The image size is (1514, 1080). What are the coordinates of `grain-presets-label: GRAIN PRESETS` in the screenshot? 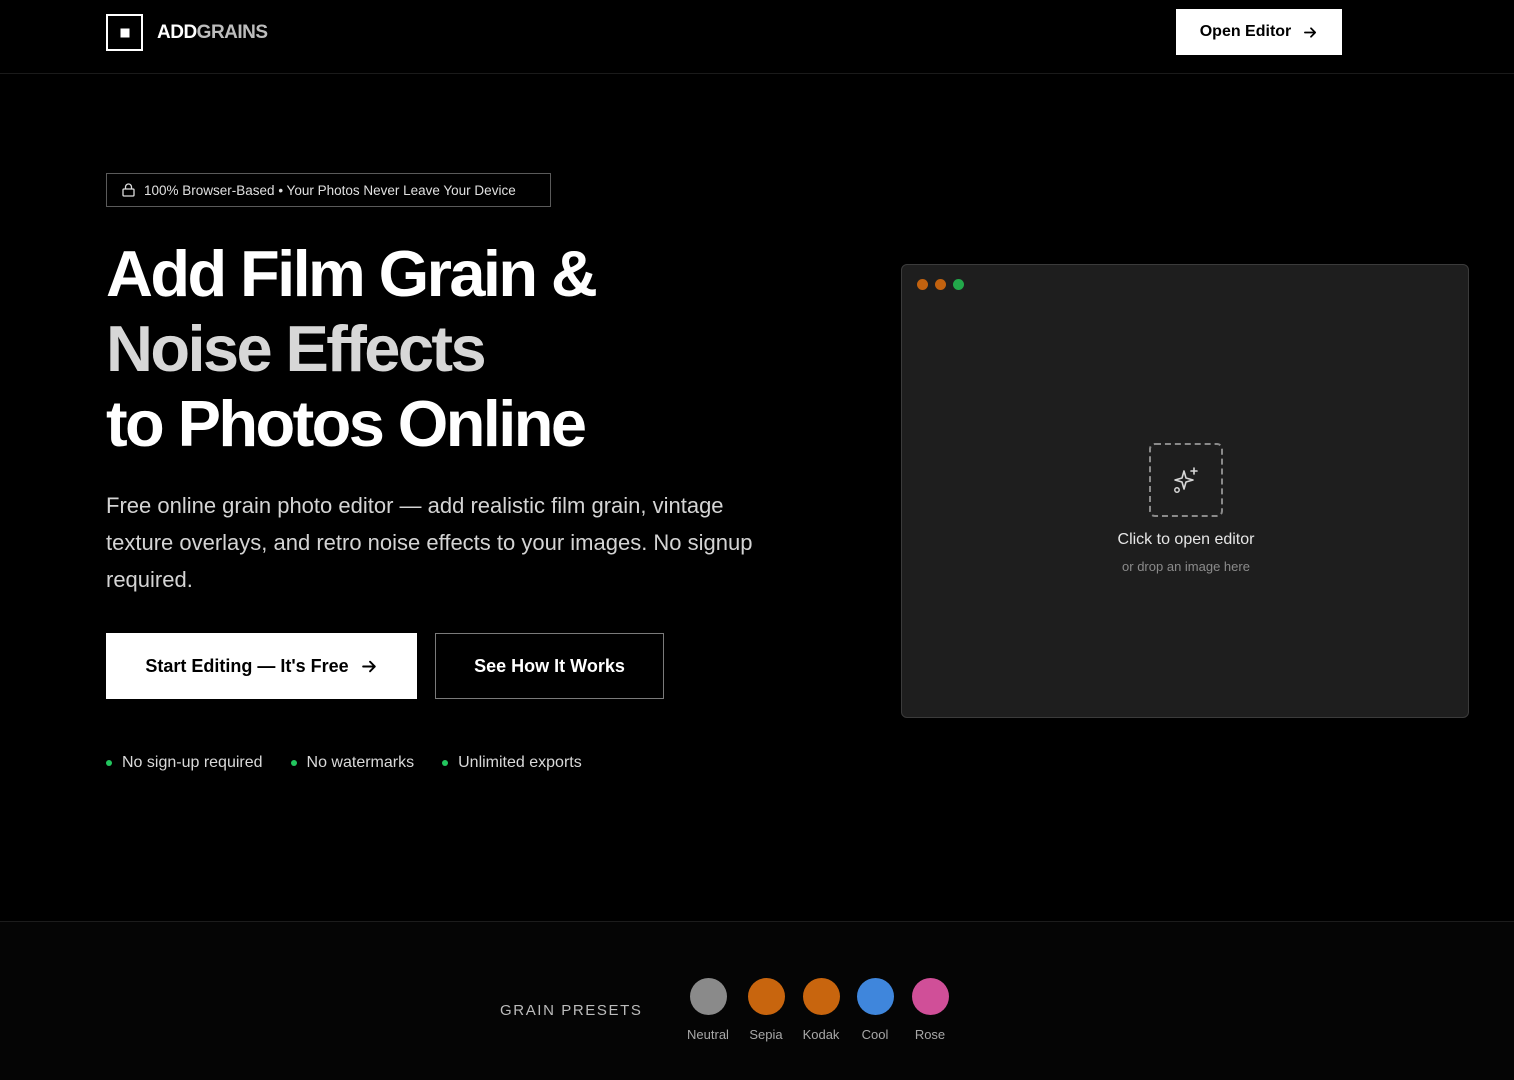 It's located at (571, 1010).